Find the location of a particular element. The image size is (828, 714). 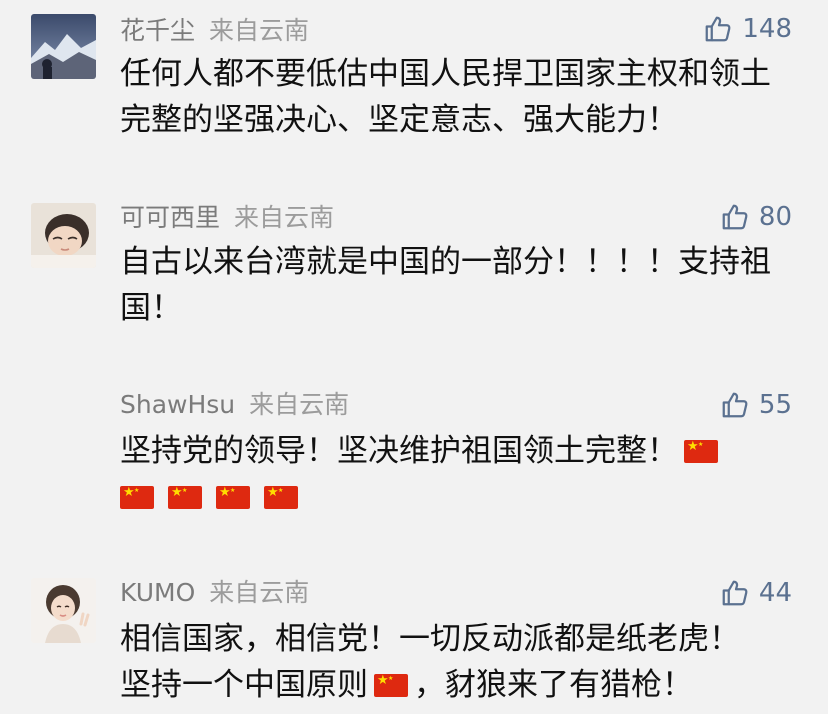

like-count: 80 is located at coordinates (775, 217).